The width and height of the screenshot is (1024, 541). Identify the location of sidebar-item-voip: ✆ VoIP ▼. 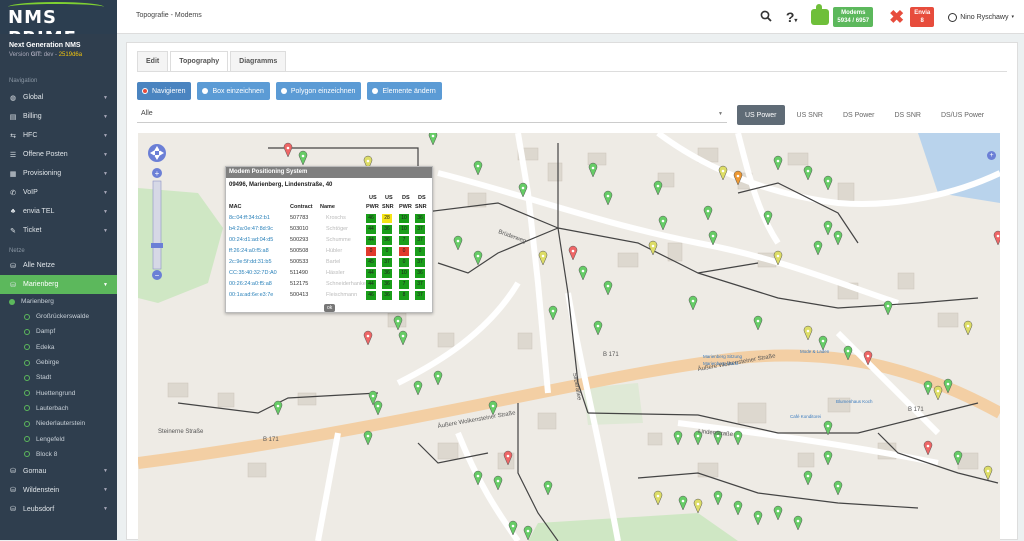
(58, 192).